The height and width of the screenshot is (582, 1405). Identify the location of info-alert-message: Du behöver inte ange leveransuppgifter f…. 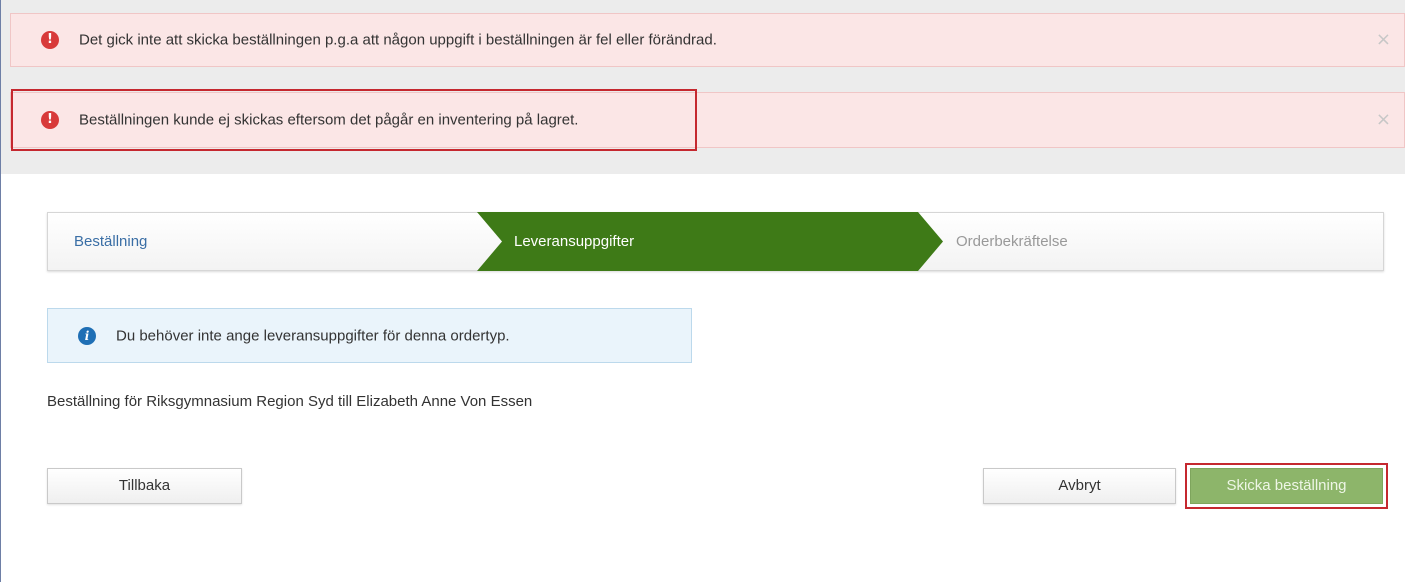
(313, 335).